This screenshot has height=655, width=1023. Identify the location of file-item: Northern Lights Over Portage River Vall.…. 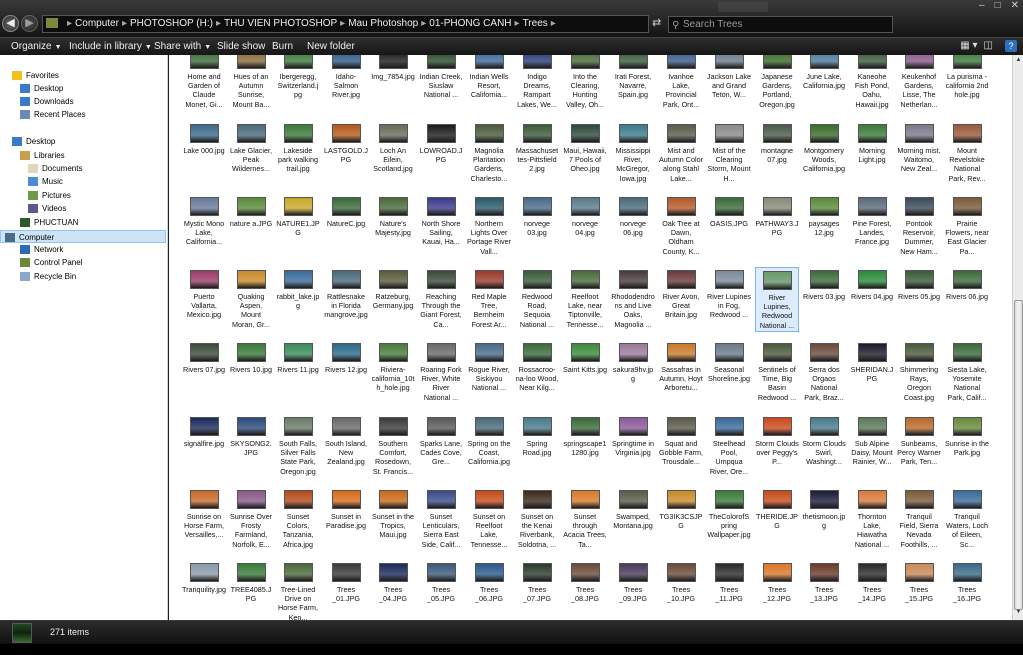
(489, 225).